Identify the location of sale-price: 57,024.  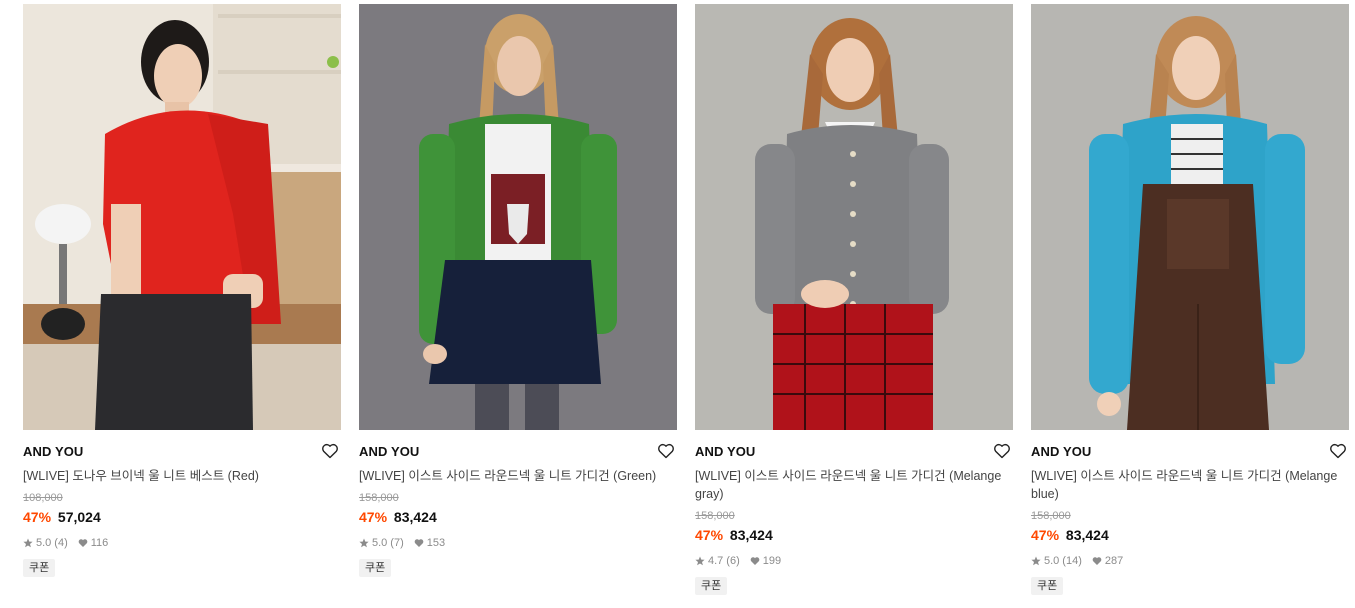
(79, 517).